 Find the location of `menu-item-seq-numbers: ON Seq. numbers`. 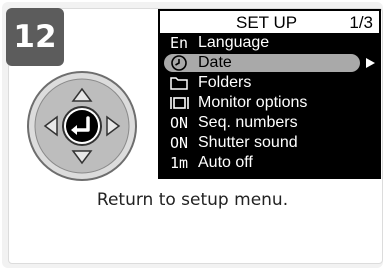

menu-item-seq-numbers: ON Seq. numbers is located at coordinates (269, 123).